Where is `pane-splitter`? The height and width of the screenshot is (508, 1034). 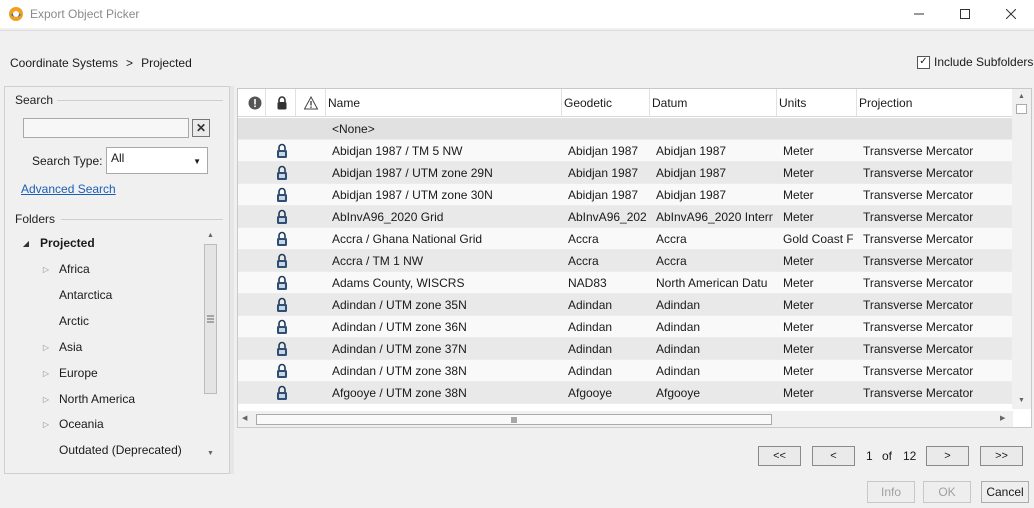 pane-splitter is located at coordinates (232, 280).